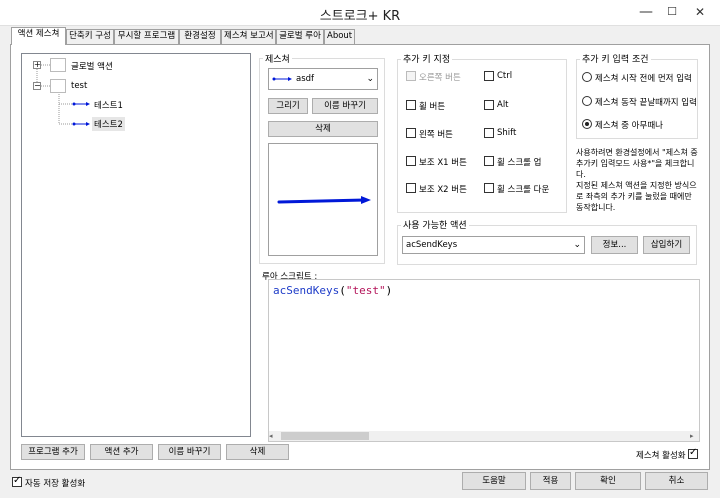 The image size is (720, 498). What do you see at coordinates (596, 207) in the screenshot?
I see `help-line: 동작합니다.` at bounding box center [596, 207].